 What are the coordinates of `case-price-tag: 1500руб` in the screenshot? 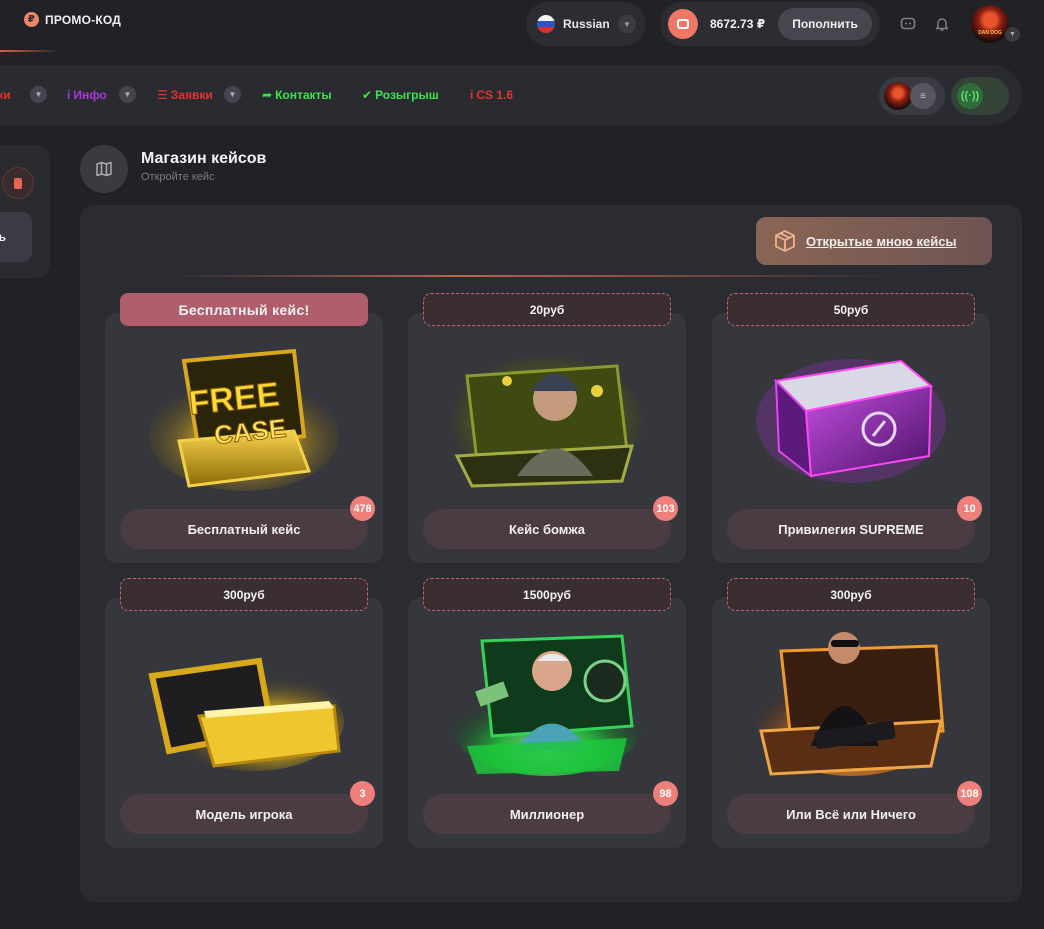 It's located at (547, 594).